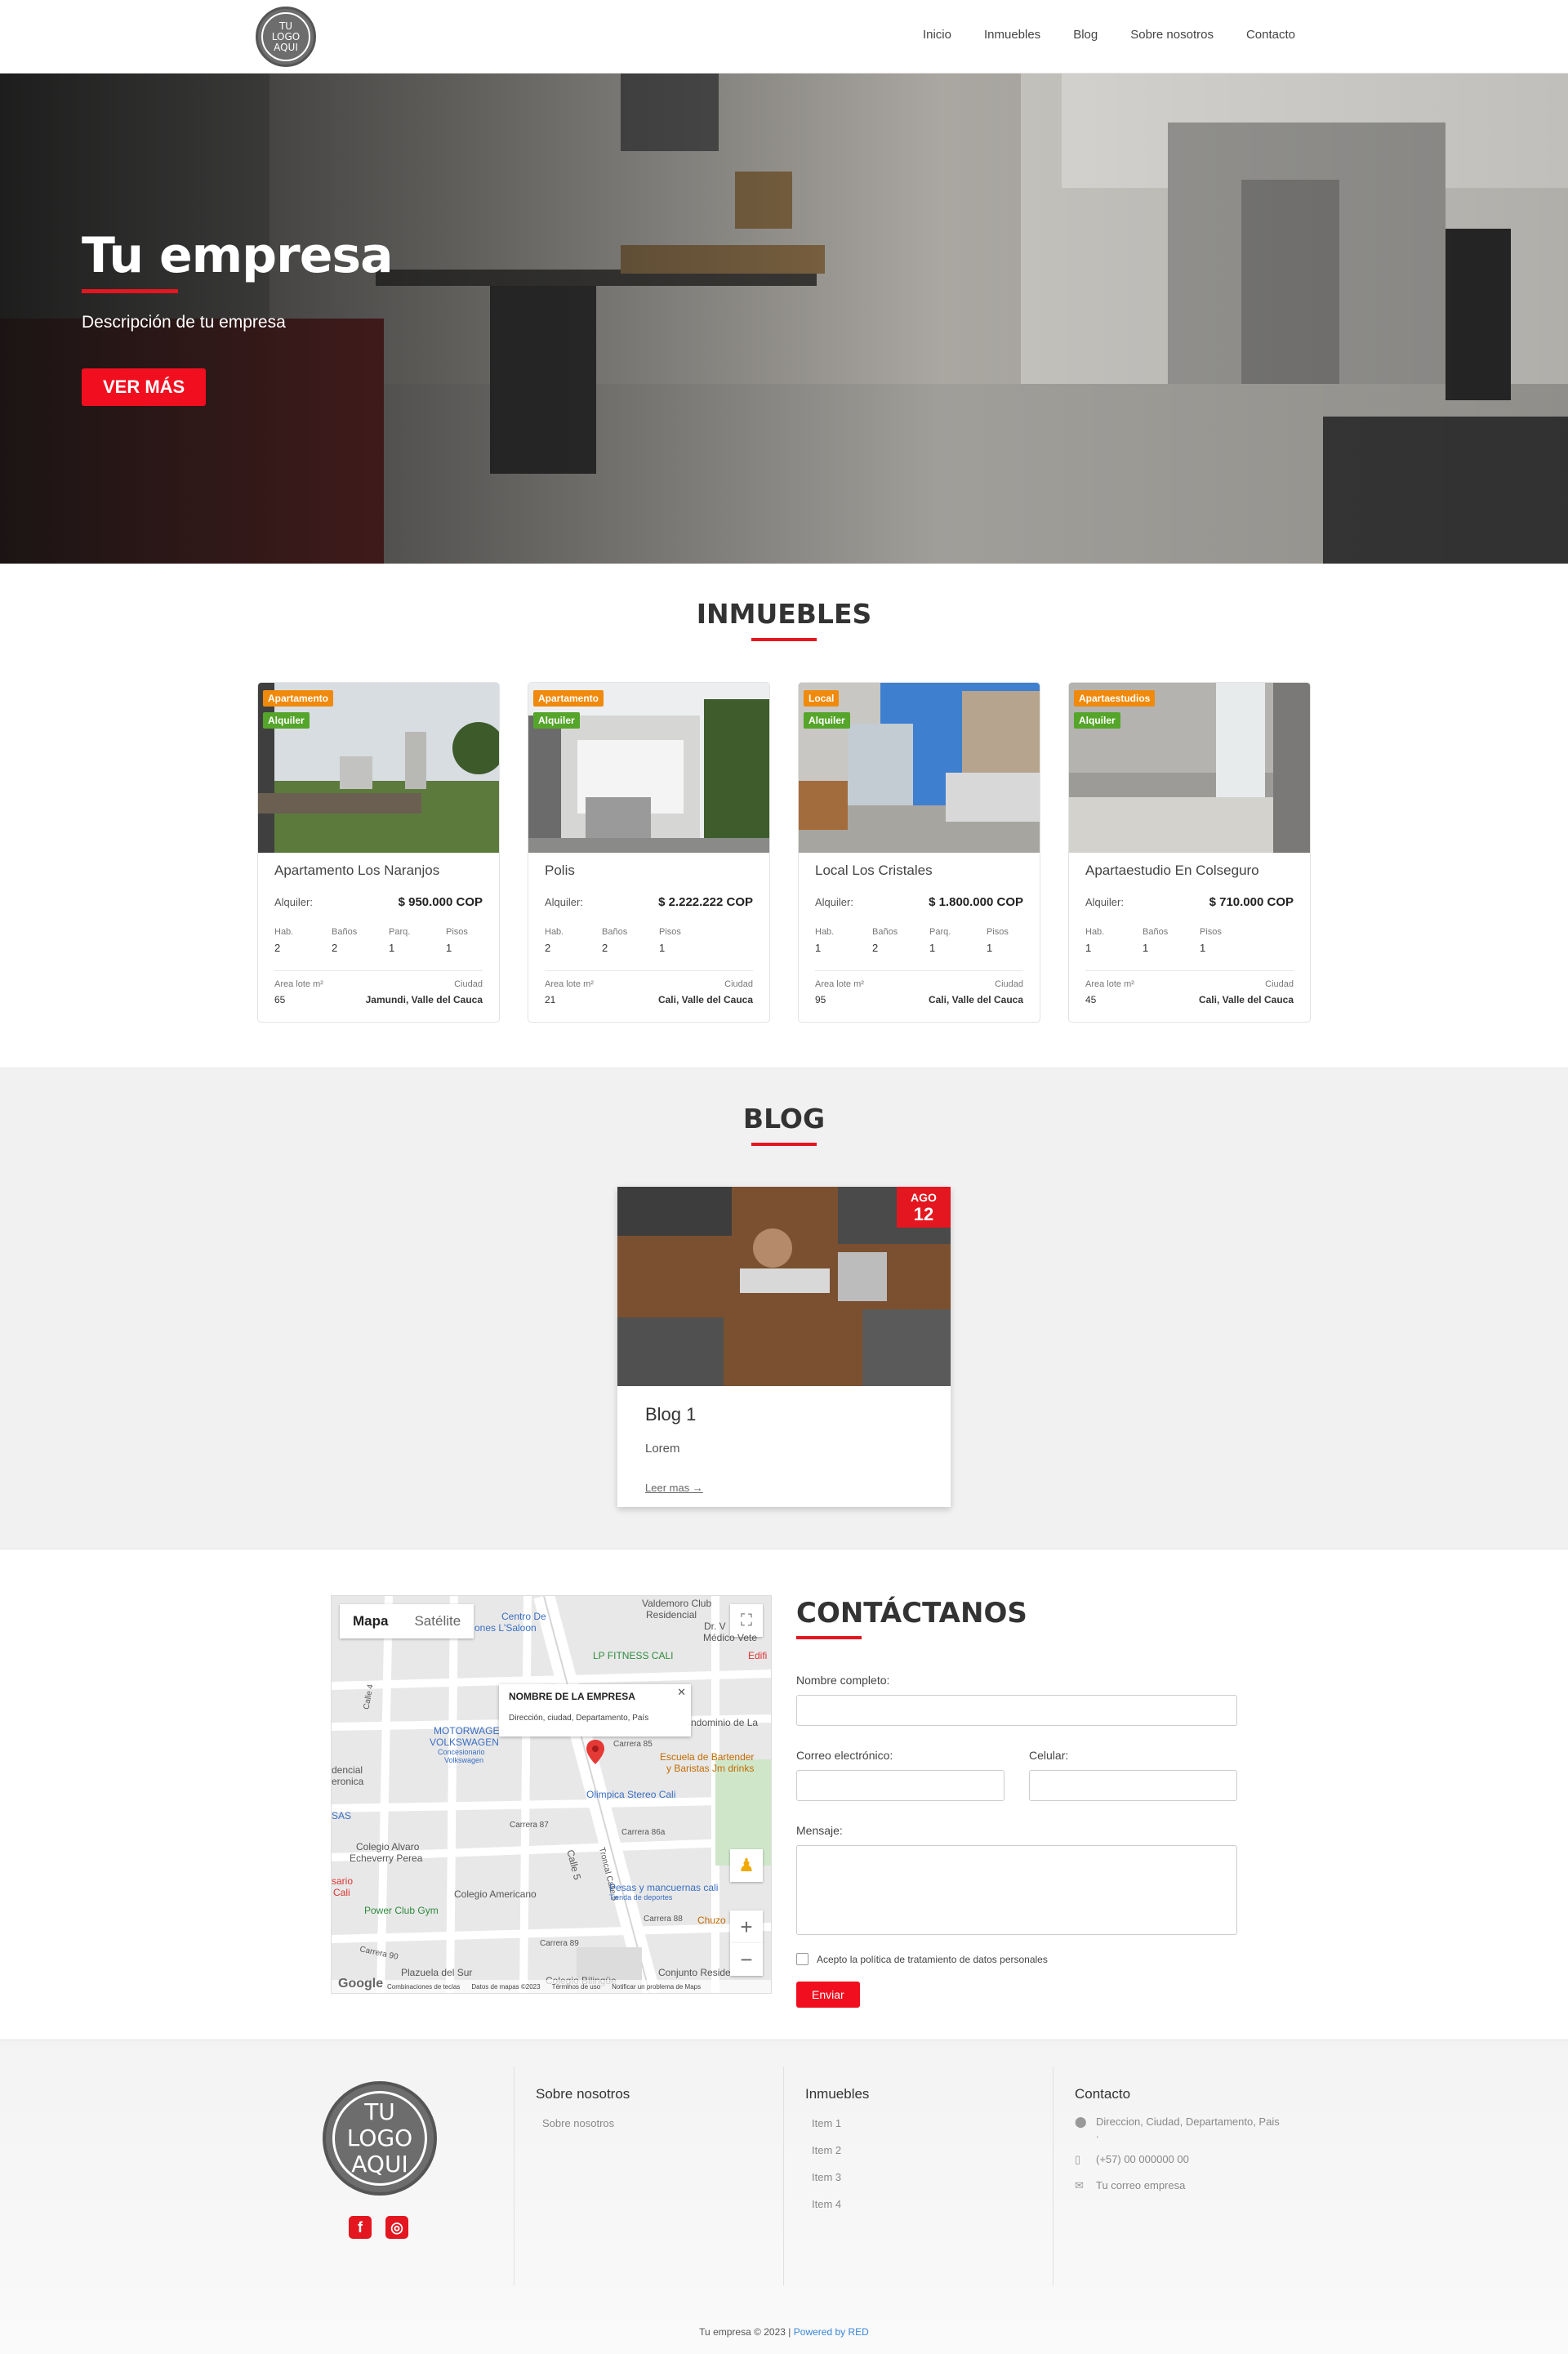  What do you see at coordinates (396, 2227) in the screenshot?
I see `instagram-icon: ◎` at bounding box center [396, 2227].